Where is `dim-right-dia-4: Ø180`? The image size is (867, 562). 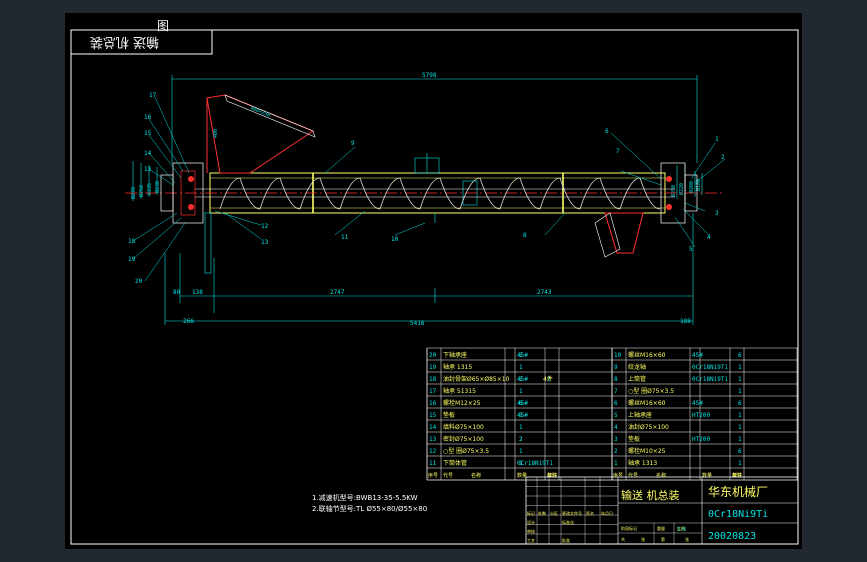 dim-right-dia-4: Ø180 is located at coordinates (698, 185).